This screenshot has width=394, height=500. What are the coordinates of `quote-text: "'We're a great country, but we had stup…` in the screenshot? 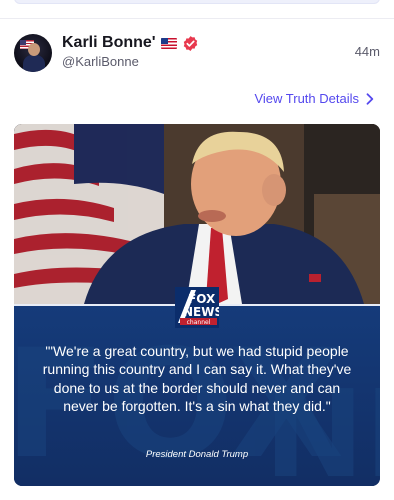 It's located at (197, 379).